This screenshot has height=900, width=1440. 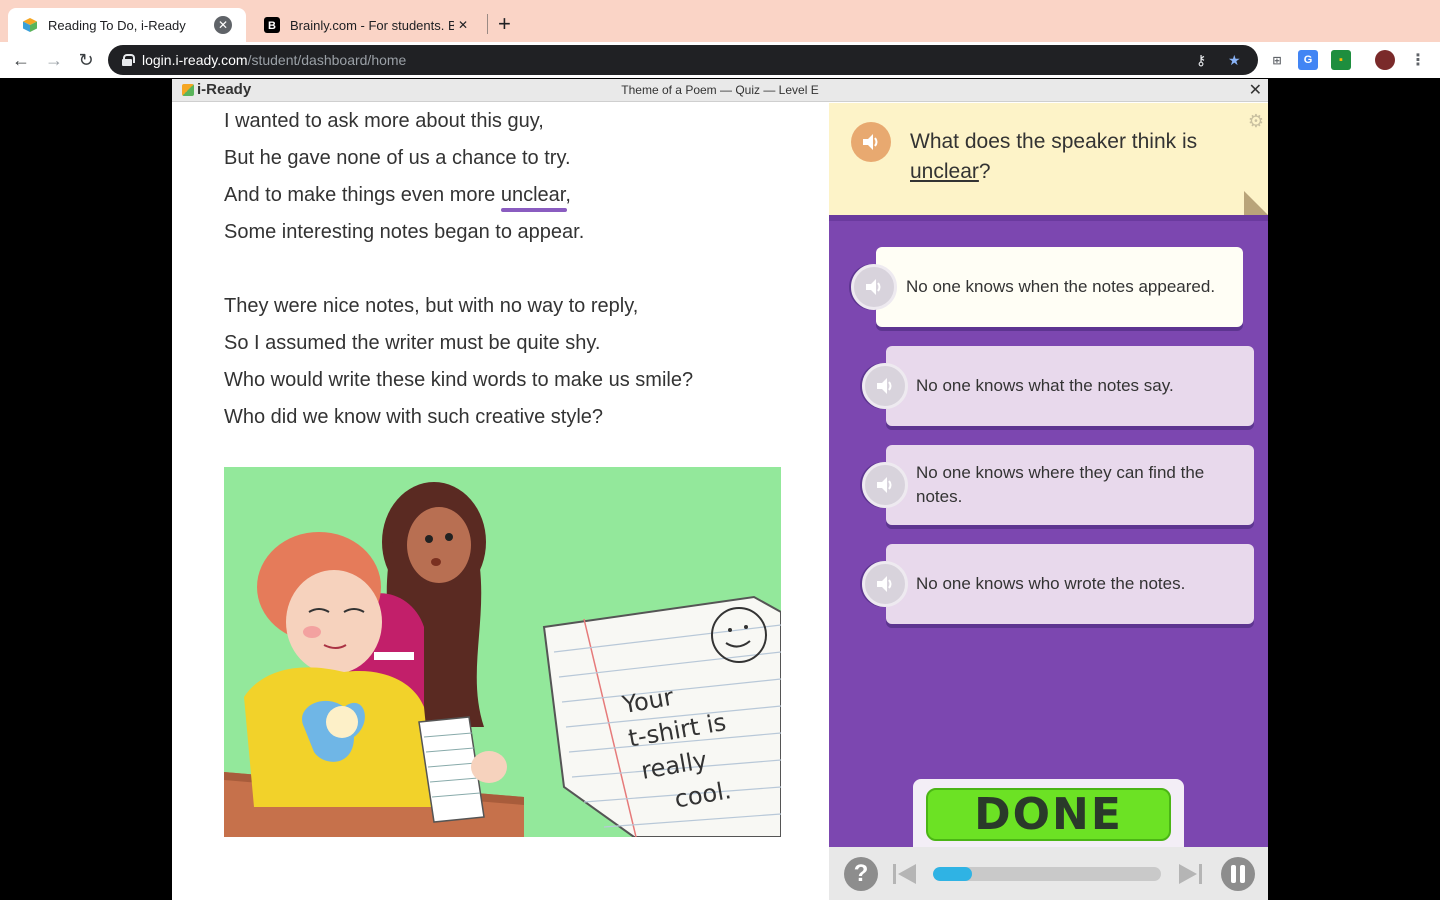 I want to click on menu-kebab-icon: ⋮, so click(x=1418, y=60).